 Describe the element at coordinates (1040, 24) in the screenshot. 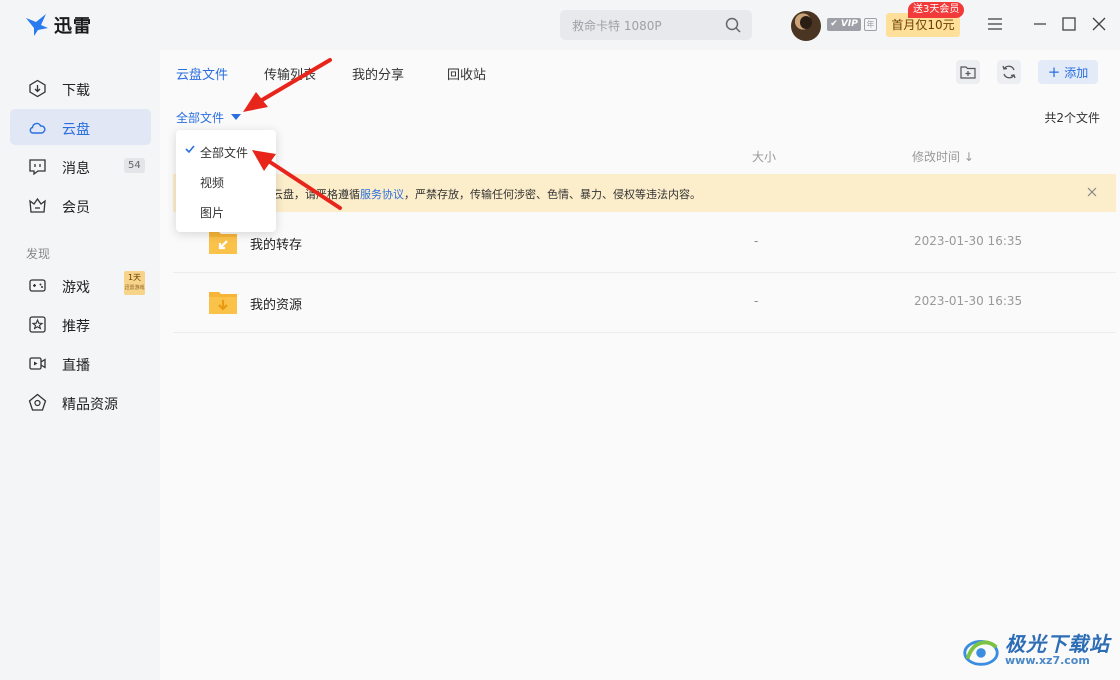

I see `minimize-icon` at that location.